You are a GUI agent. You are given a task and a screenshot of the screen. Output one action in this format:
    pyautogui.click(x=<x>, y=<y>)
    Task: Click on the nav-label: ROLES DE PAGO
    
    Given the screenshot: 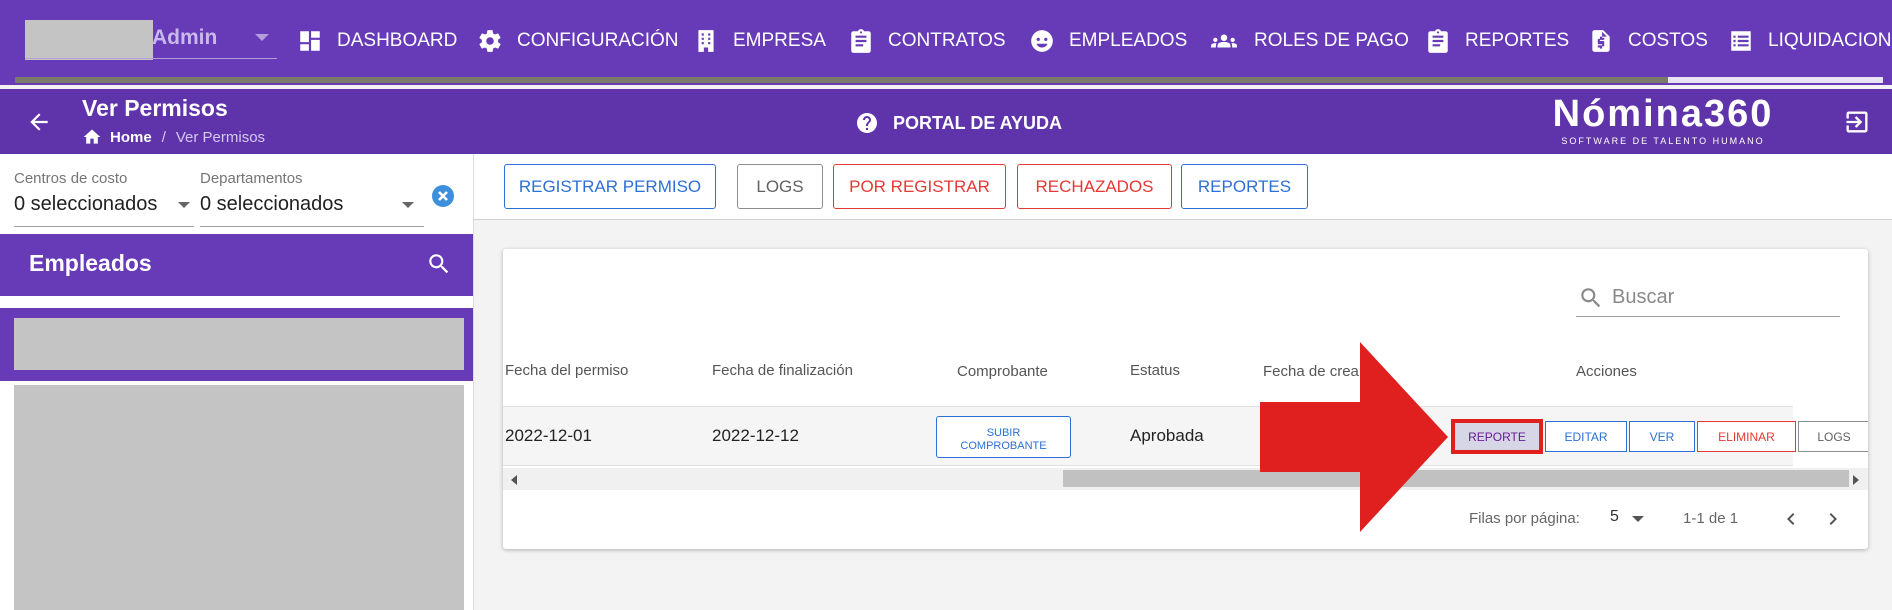 What is the action you would take?
    pyautogui.click(x=1331, y=40)
    